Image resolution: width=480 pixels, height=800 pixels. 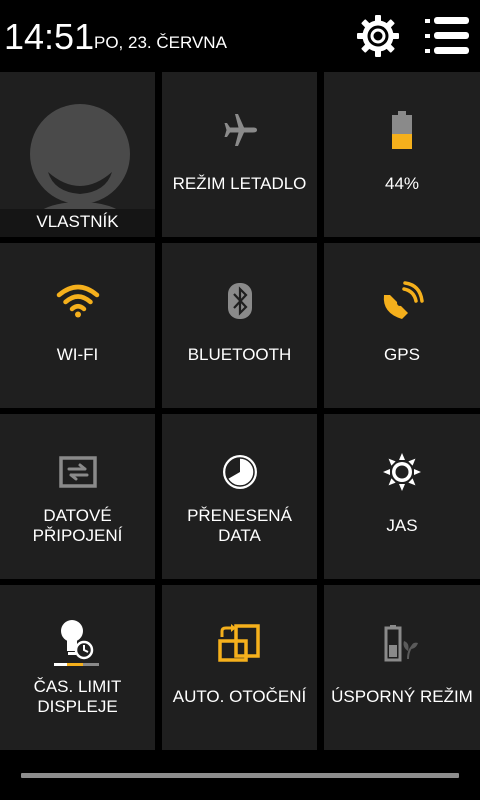 I want to click on tile-bluetooth-label: BLUETOOTH, so click(x=239, y=354).